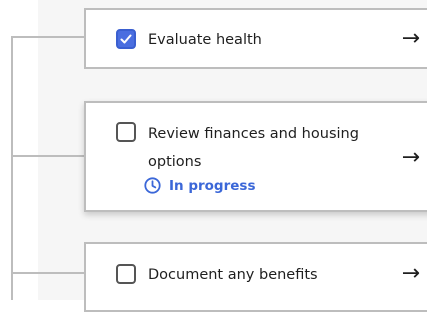 Image resolution: width=427 pixels, height=312 pixels. Describe the element at coordinates (12, 168) in the screenshot. I see `tree-connector-vertical` at that location.